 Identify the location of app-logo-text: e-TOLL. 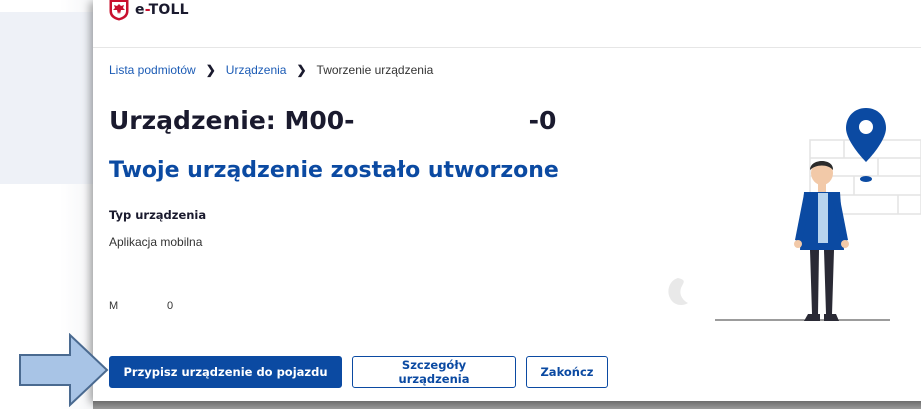
(162, 10).